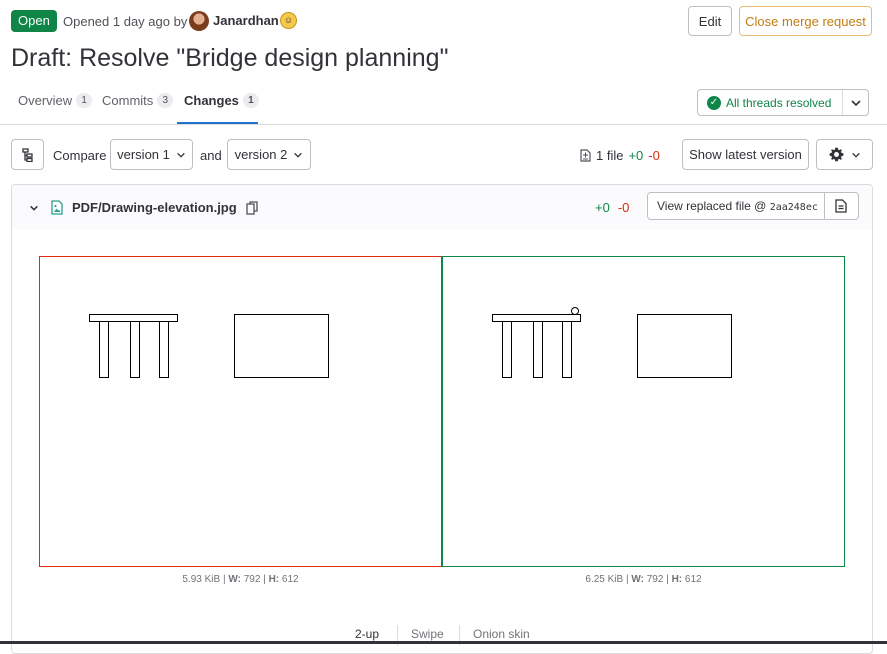 The width and height of the screenshot is (887, 654). What do you see at coordinates (612, 342) in the screenshot?
I see `new-image` at bounding box center [612, 342].